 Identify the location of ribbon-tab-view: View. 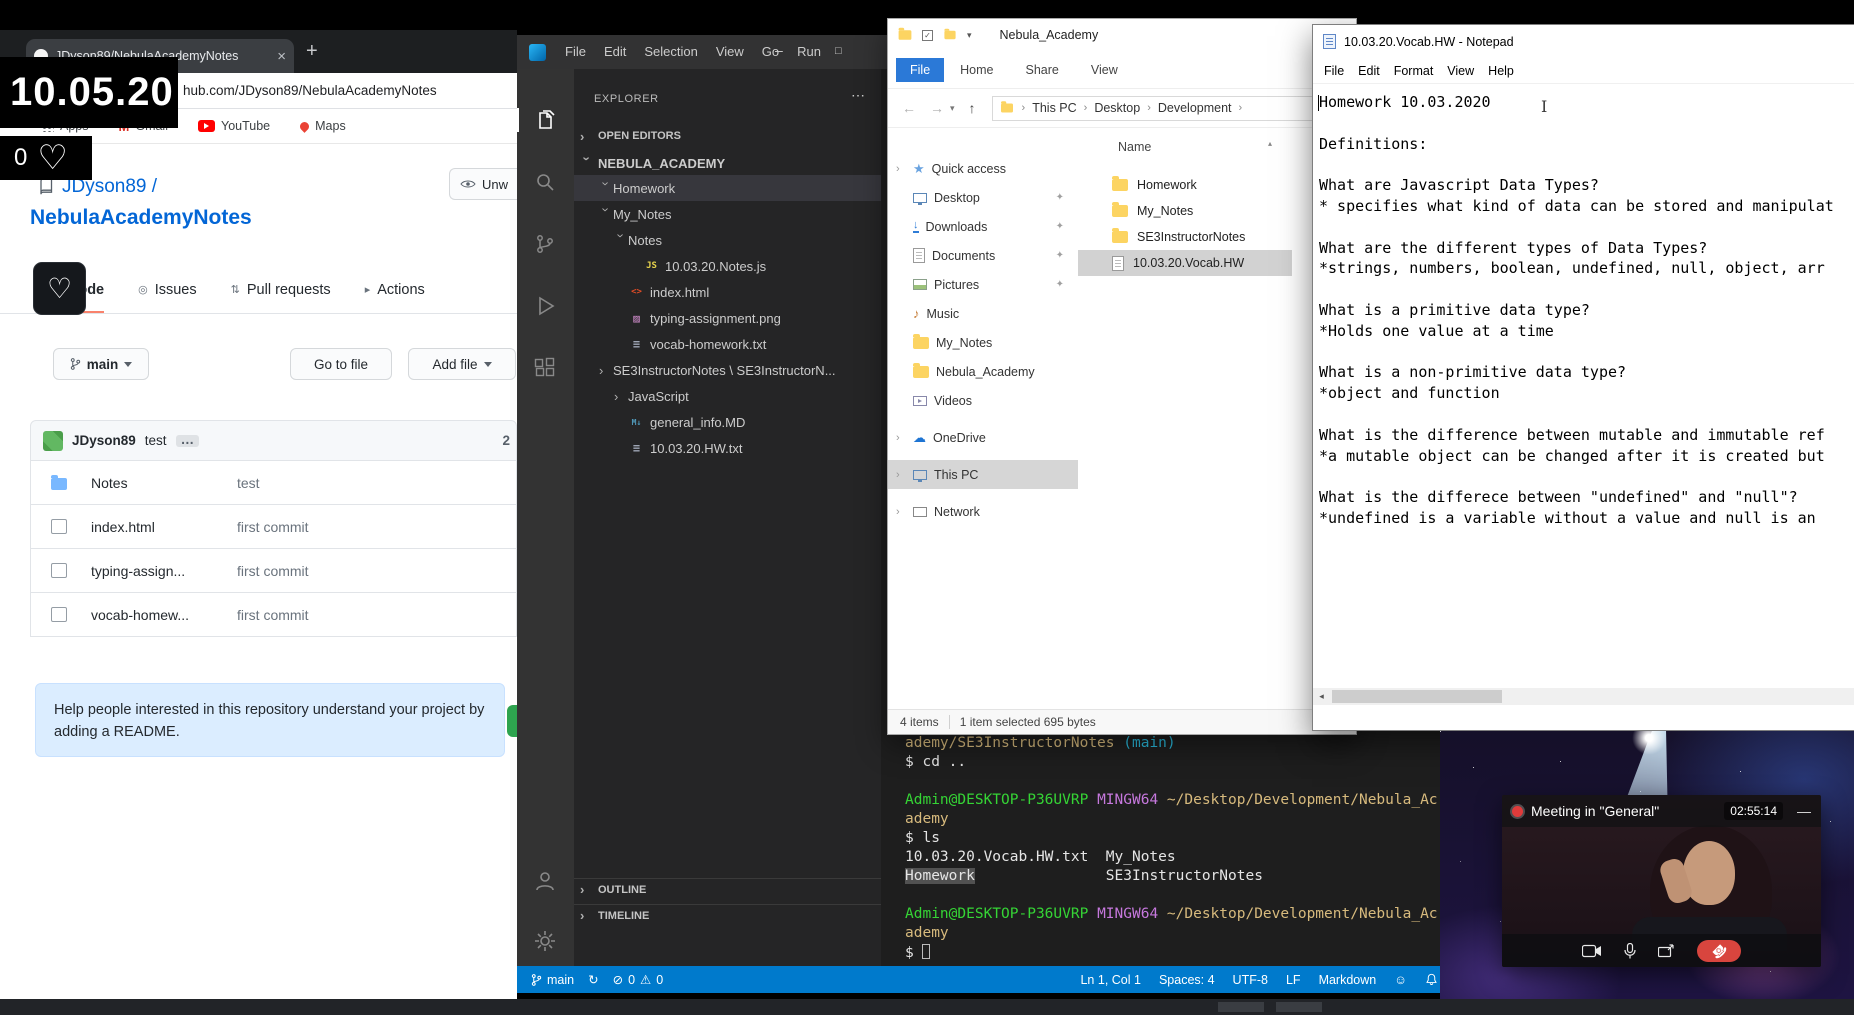
(1104, 70).